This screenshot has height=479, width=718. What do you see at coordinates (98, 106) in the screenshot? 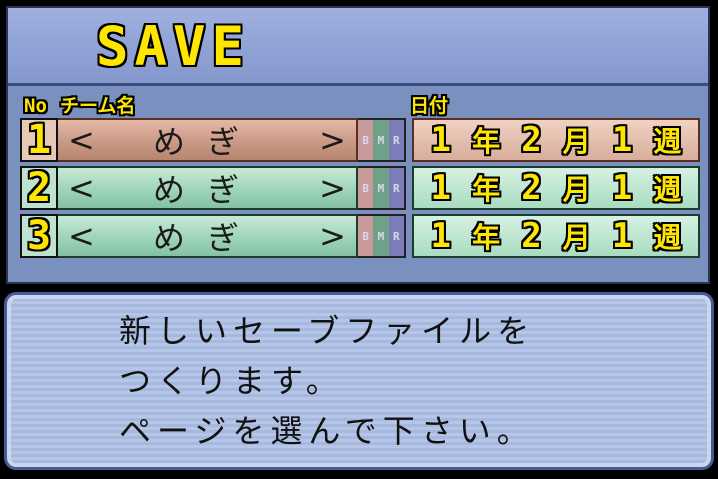
I see `column-header-team: チーム名` at bounding box center [98, 106].